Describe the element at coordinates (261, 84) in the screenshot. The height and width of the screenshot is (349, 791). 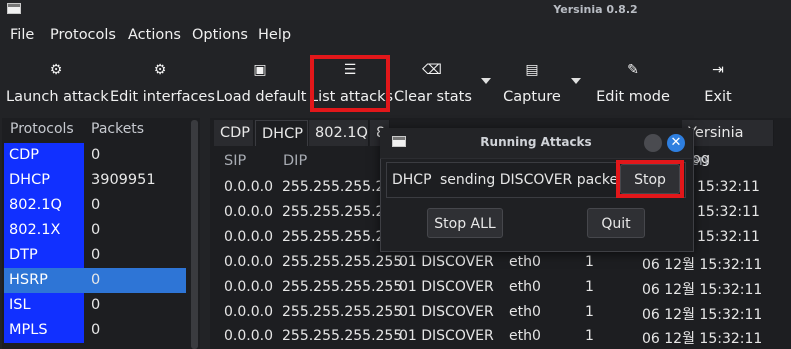
I see `load-default-button: ▣ Load default` at that location.